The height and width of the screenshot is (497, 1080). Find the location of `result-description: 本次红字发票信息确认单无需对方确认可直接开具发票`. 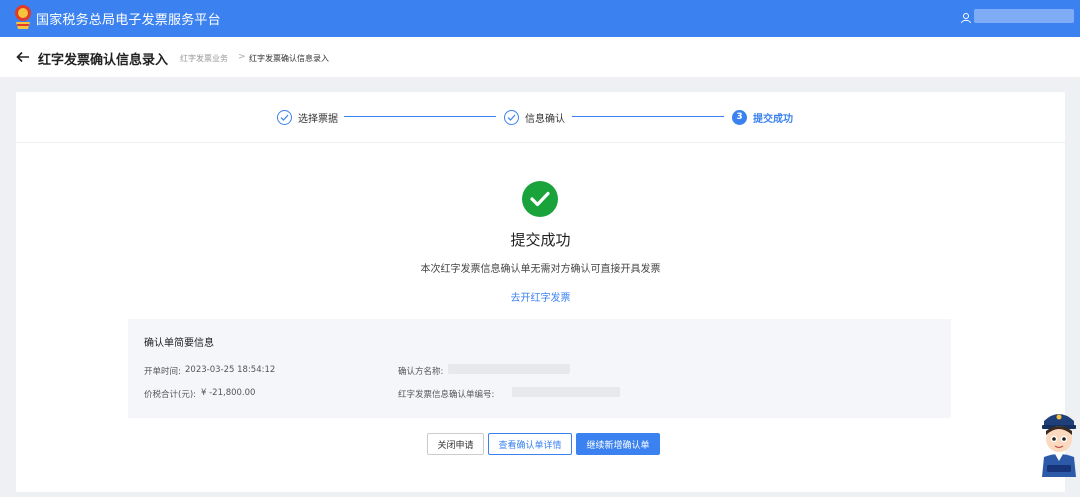

result-description: 本次红字发票信息确认单无需对方确认可直接开具发票 is located at coordinates (540, 269).